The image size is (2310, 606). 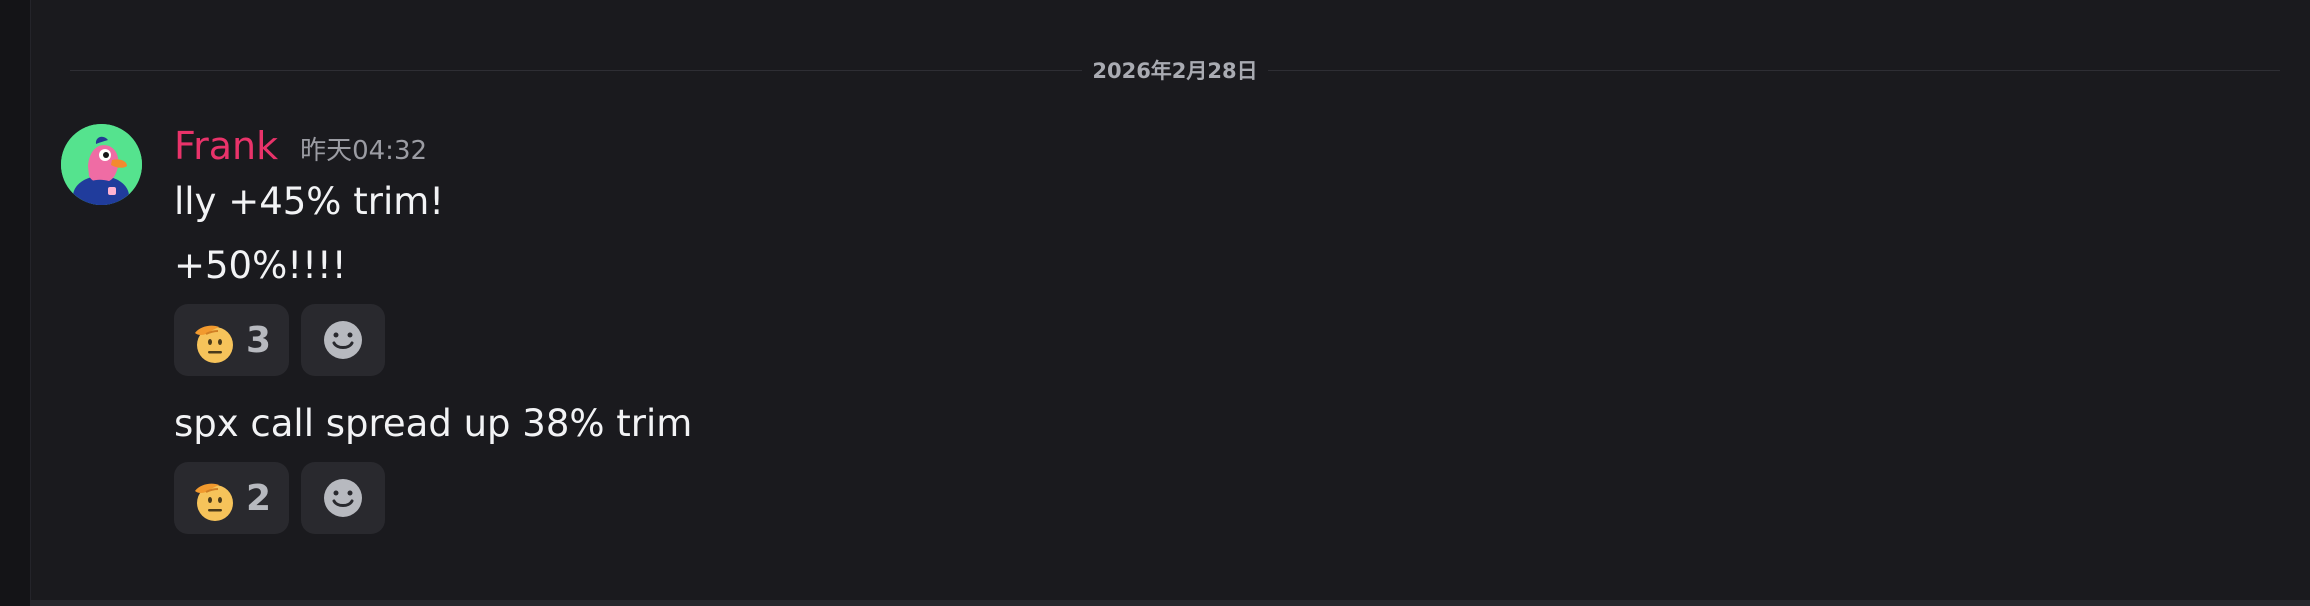 I want to click on reaction-bar-1: 3, so click(x=1174, y=340).